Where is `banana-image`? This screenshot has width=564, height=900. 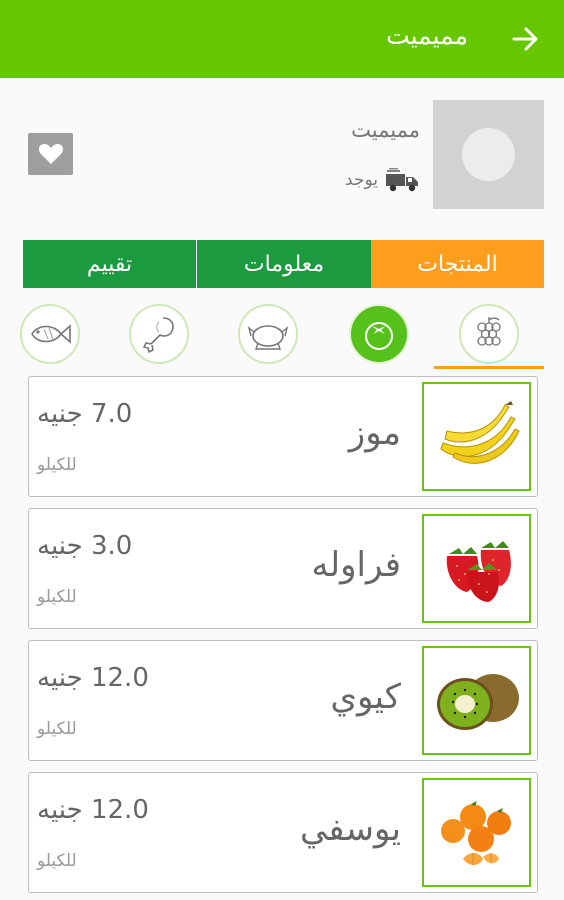 banana-image is located at coordinates (479, 432).